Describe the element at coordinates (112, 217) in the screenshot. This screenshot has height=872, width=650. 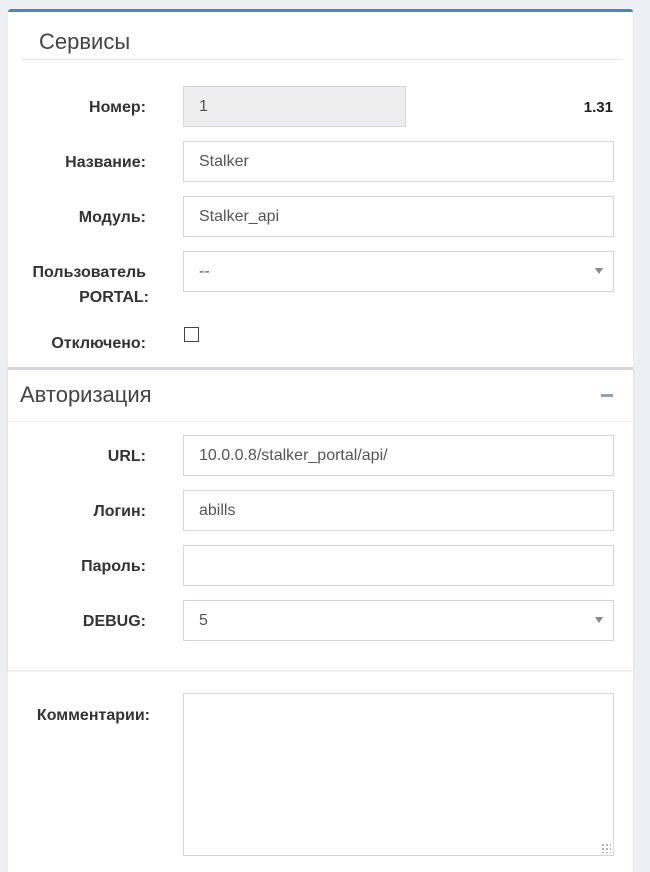
I see `module-label: Модуль:` at that location.